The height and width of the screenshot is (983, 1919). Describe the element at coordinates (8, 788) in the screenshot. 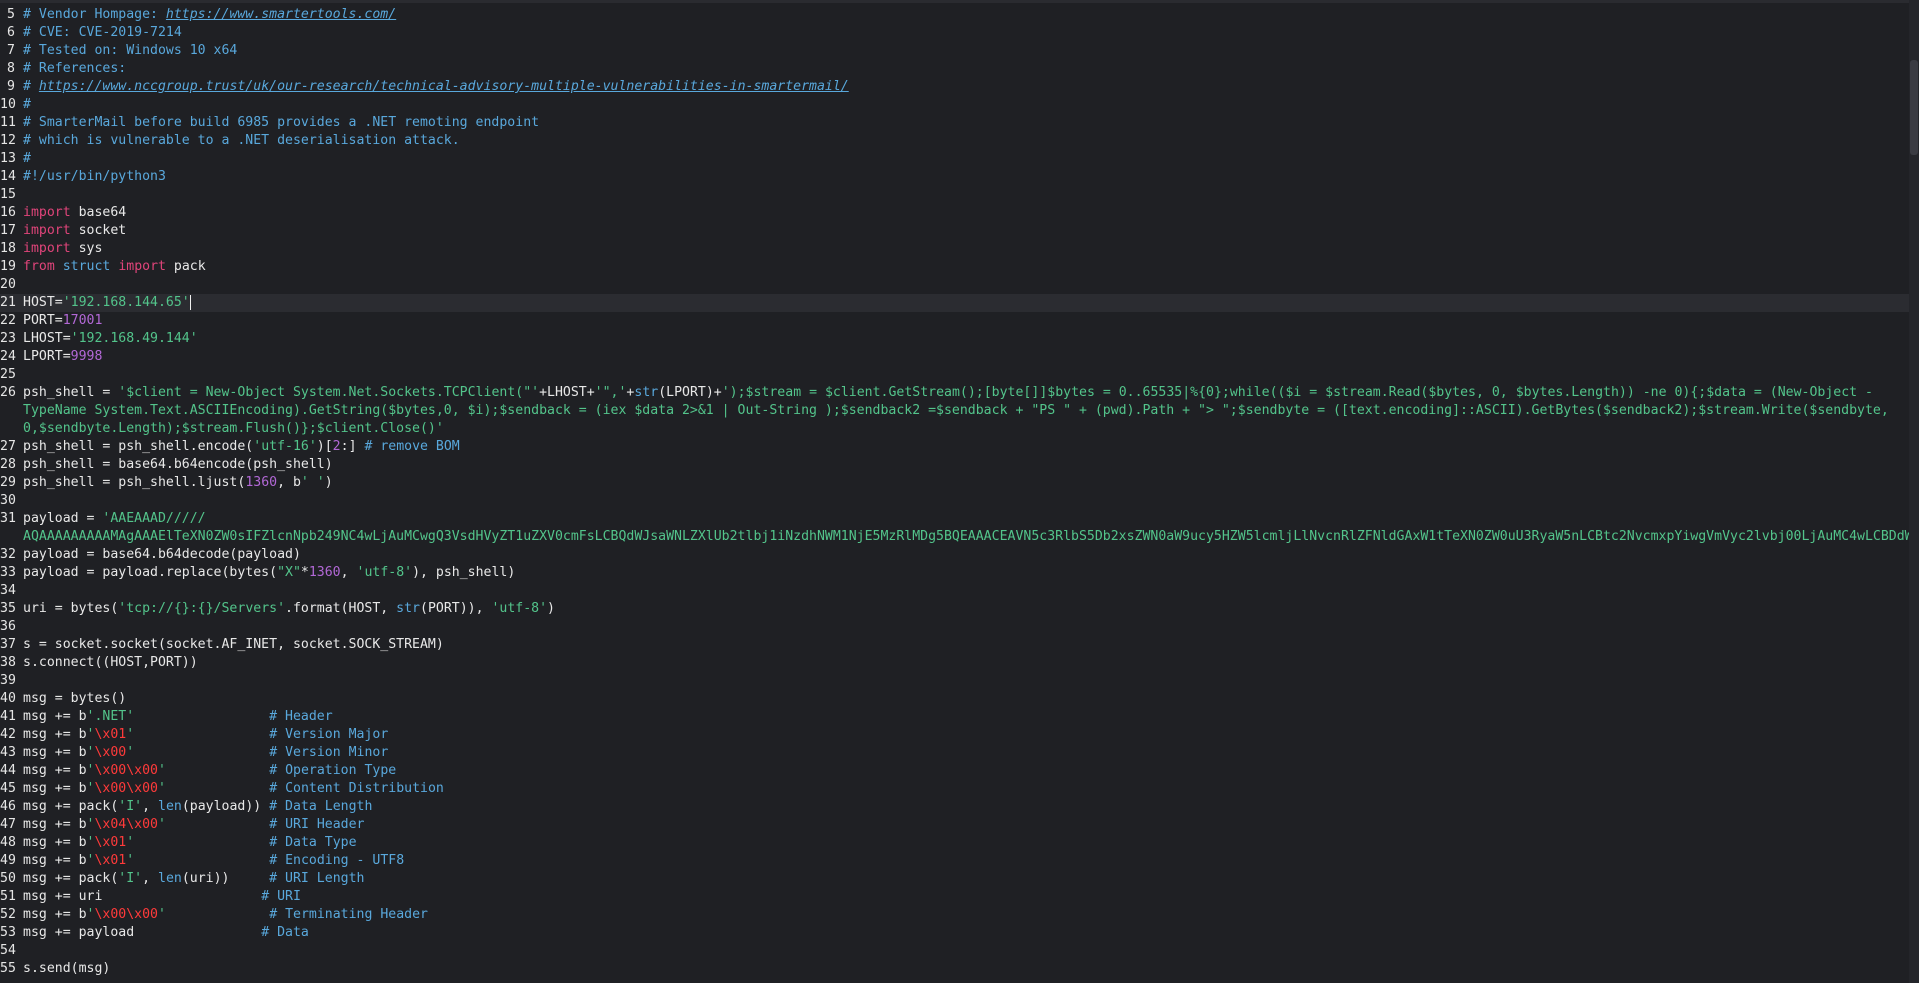

I see `line-number: 45` at that location.